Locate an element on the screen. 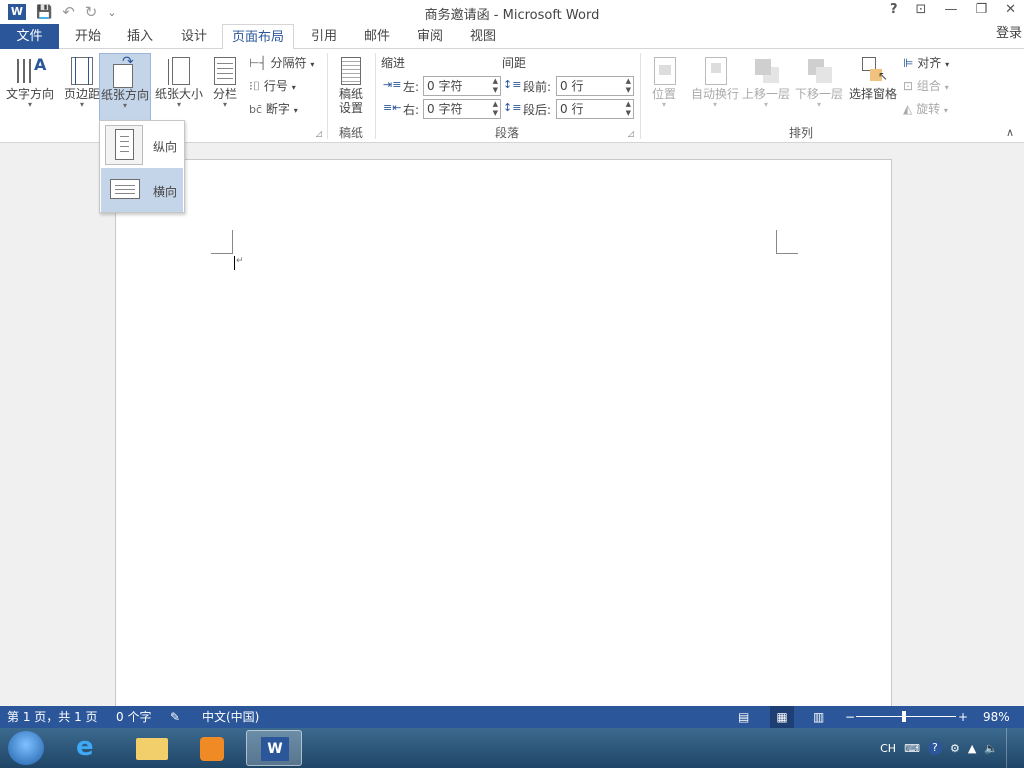 The image size is (1024, 768). taskbar-media-player is located at coordinates (212, 748).